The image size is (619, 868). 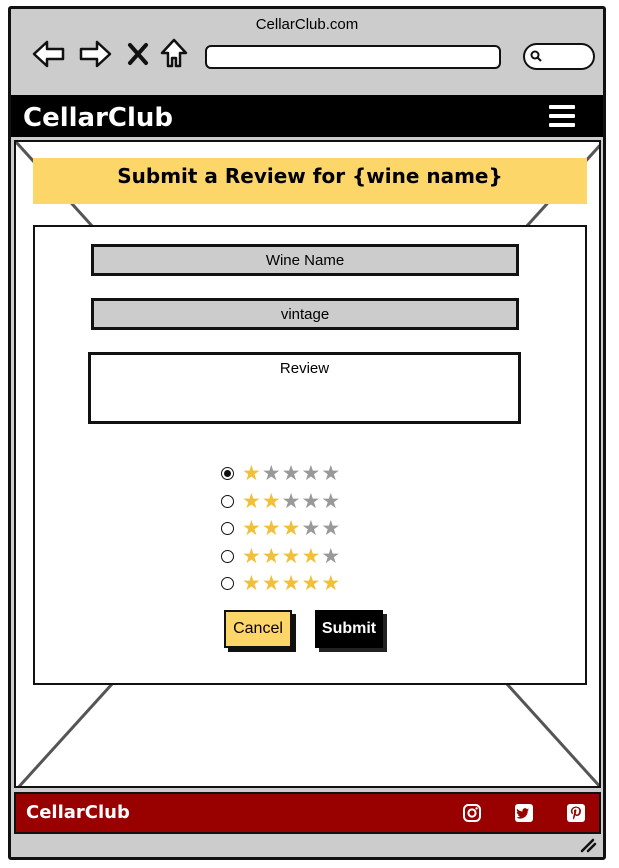 I want to click on rating-option-2: ★ ★ ★ ★ ★, so click(x=281, y=502).